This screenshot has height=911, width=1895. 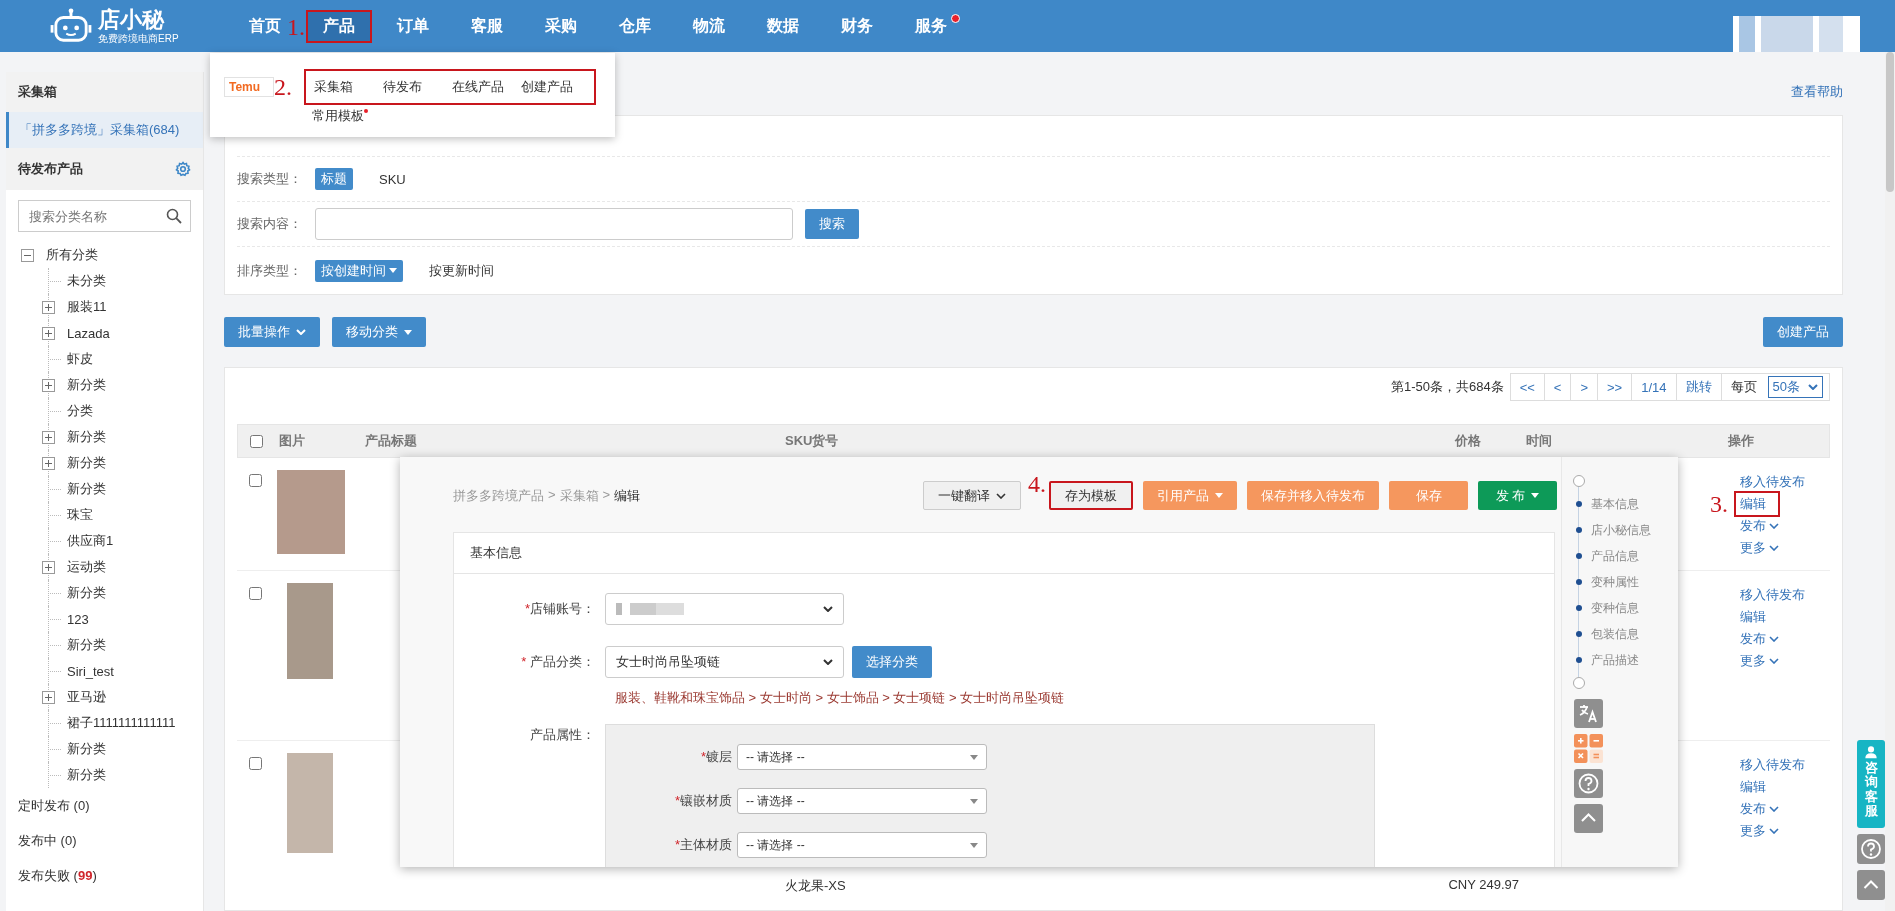 I want to click on select-field, so click(x=724, y=609).